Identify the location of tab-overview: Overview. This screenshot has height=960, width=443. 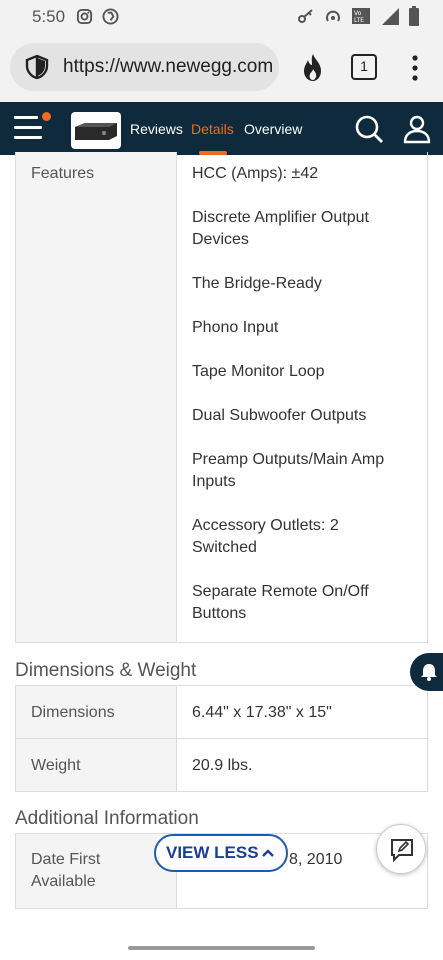
(273, 129).